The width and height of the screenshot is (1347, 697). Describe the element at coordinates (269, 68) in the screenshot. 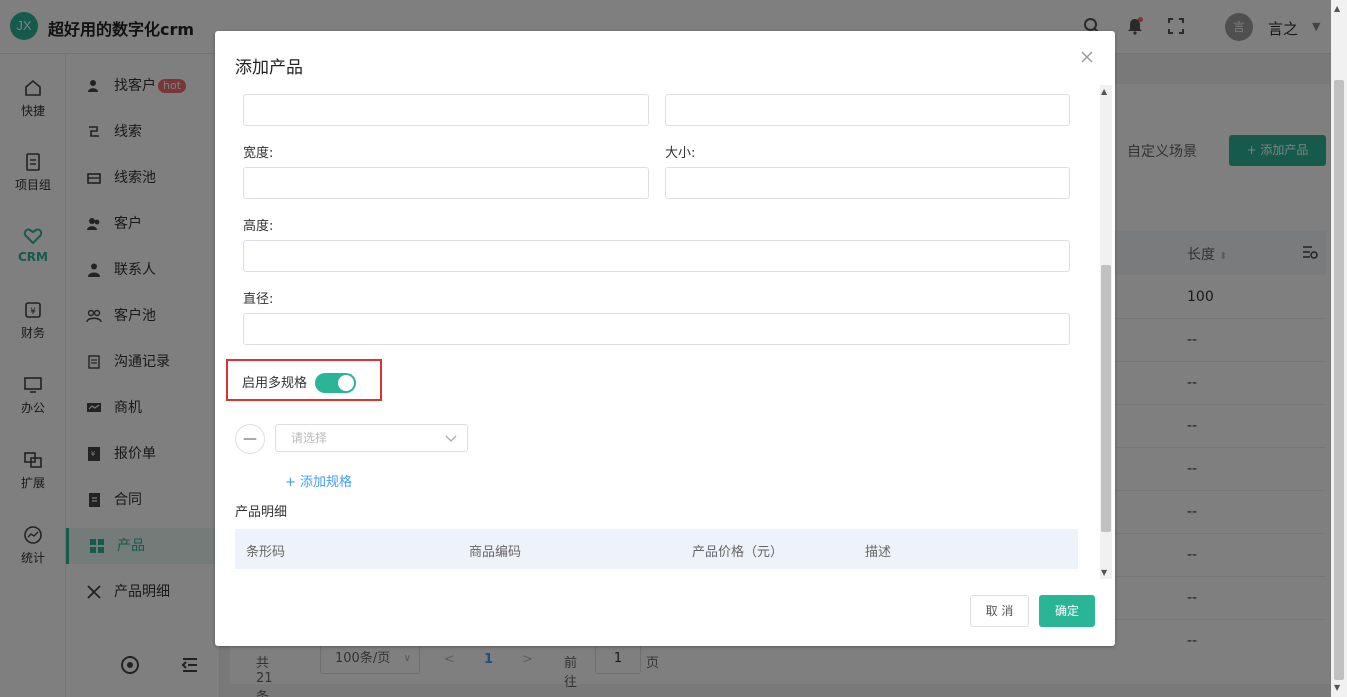

I see `dialog-title: 添加产品` at that location.